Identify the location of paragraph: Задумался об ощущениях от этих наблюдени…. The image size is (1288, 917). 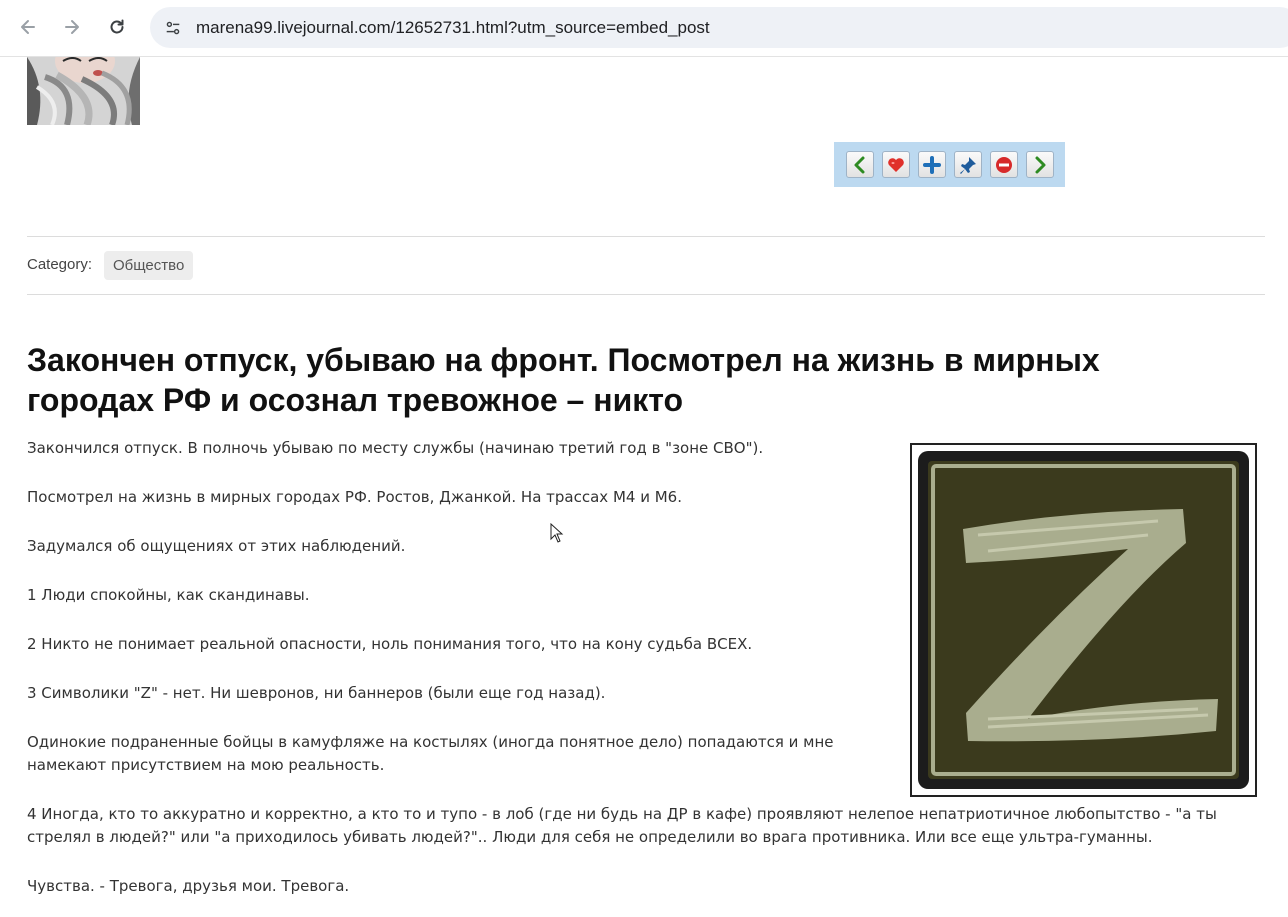
(216, 546).